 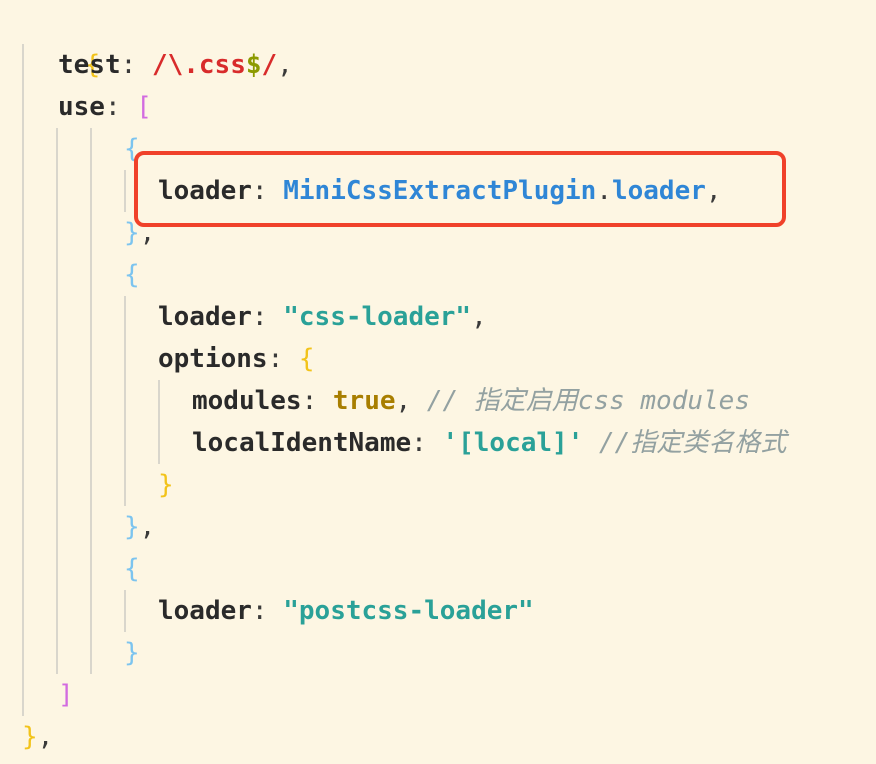 I want to click on code-line-18: },, so click(x=37, y=737).